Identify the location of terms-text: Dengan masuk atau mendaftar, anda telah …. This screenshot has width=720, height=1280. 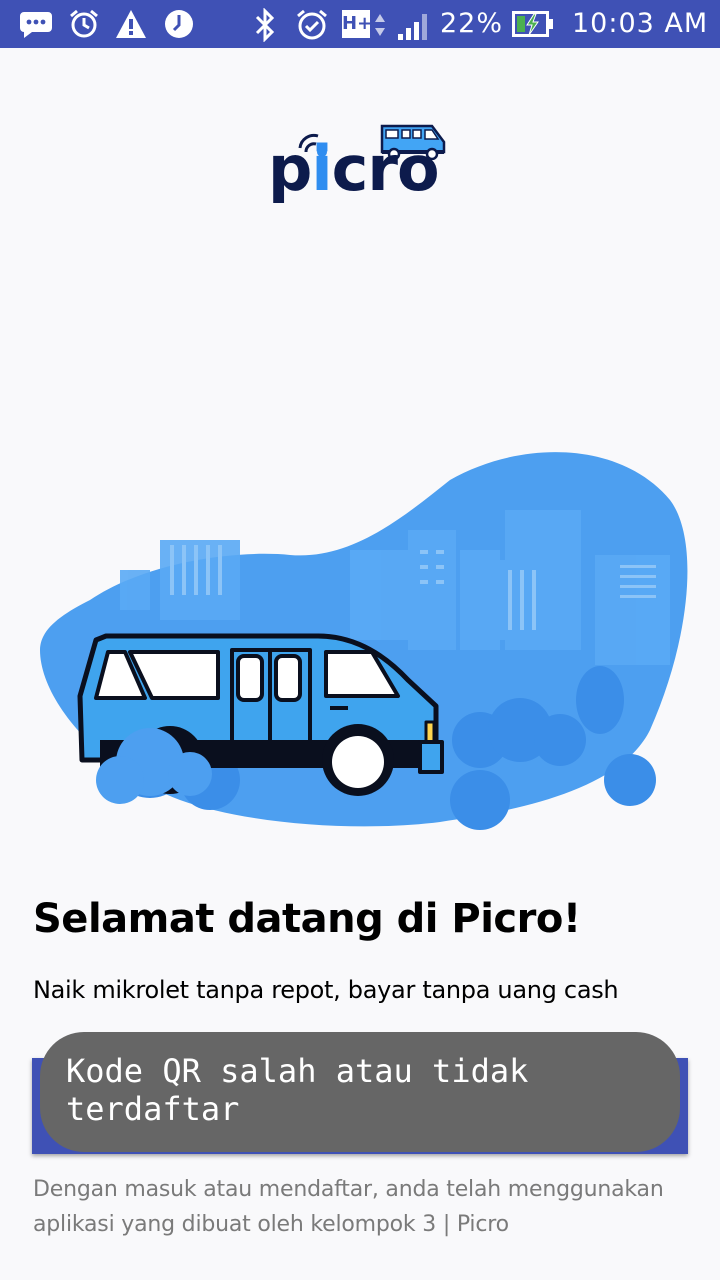
(348, 1207).